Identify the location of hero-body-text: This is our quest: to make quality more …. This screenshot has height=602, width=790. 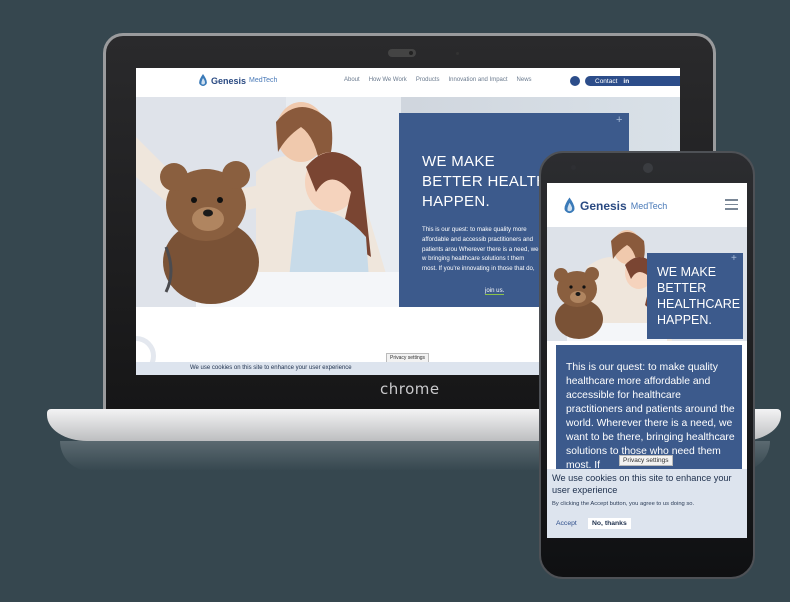
(480, 249).